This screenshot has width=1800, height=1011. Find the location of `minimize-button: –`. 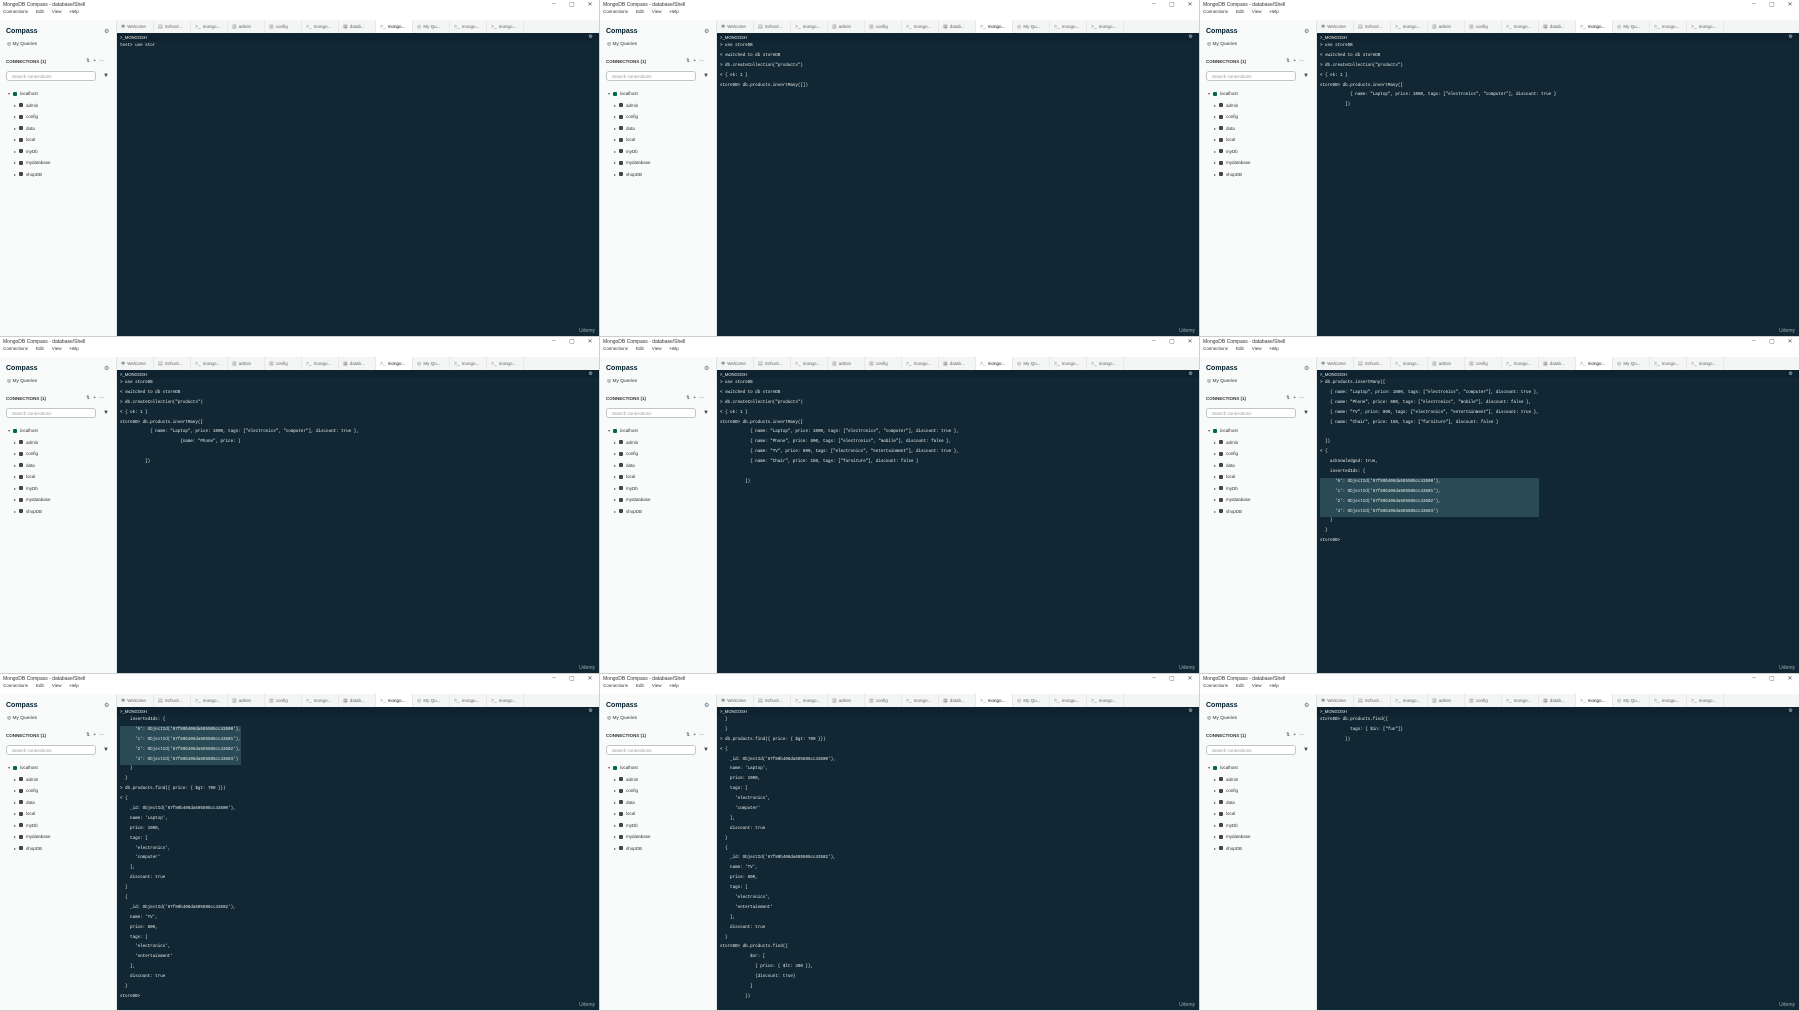

minimize-button: – is located at coordinates (1754, 4).